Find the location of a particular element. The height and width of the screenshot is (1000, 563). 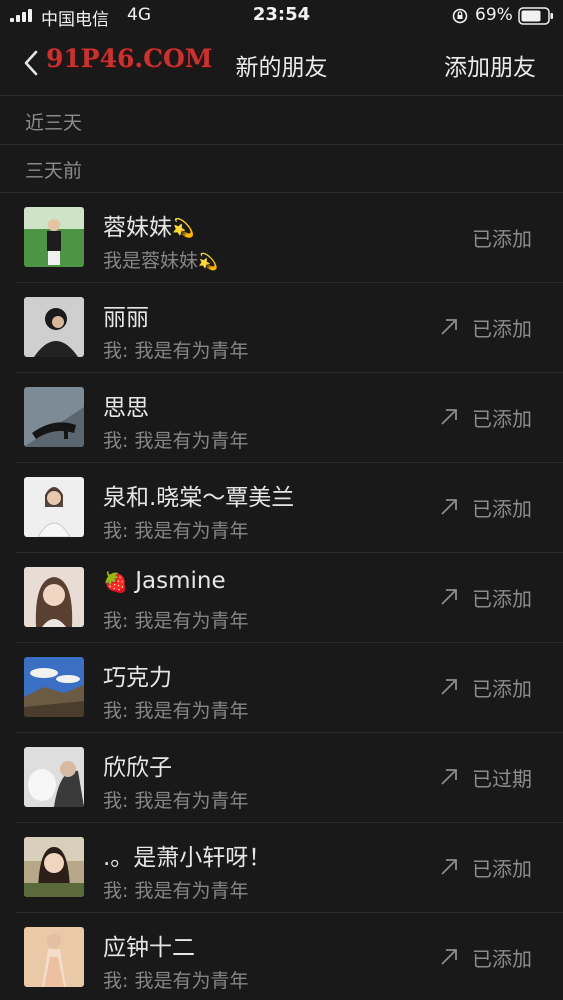

friend-request-row: 蓉妹妹💫 我是蓉妹妹💫 已添加 is located at coordinates (281, 238).